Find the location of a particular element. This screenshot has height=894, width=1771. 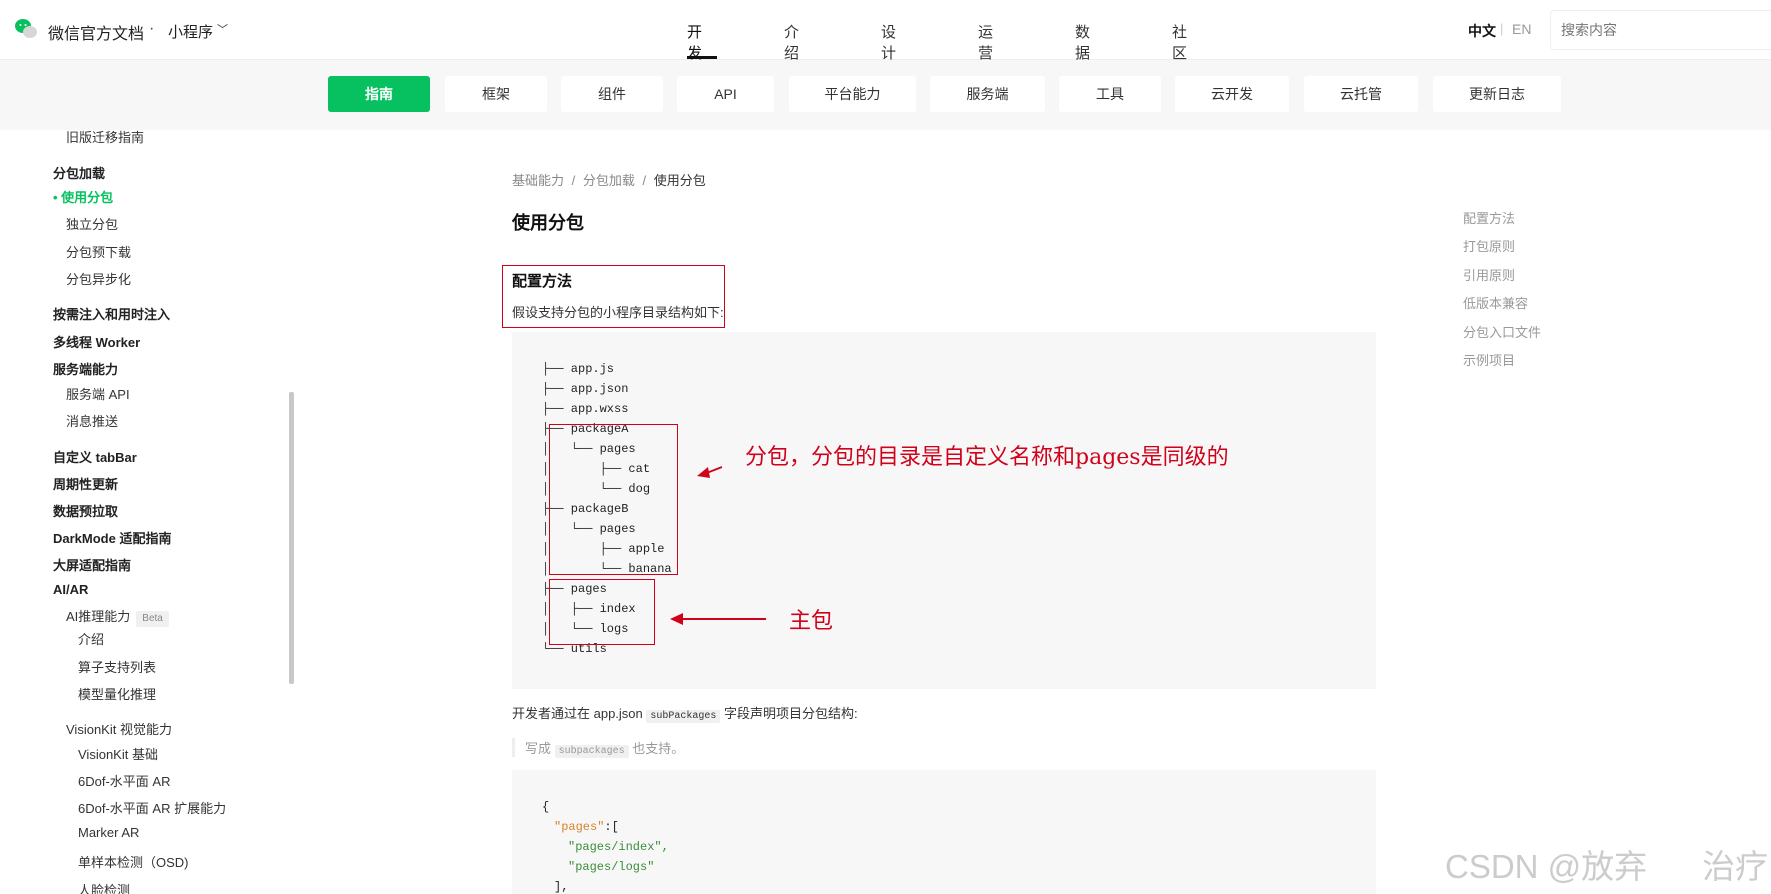

sidebar-item: Marker AR is located at coordinates (108, 832).